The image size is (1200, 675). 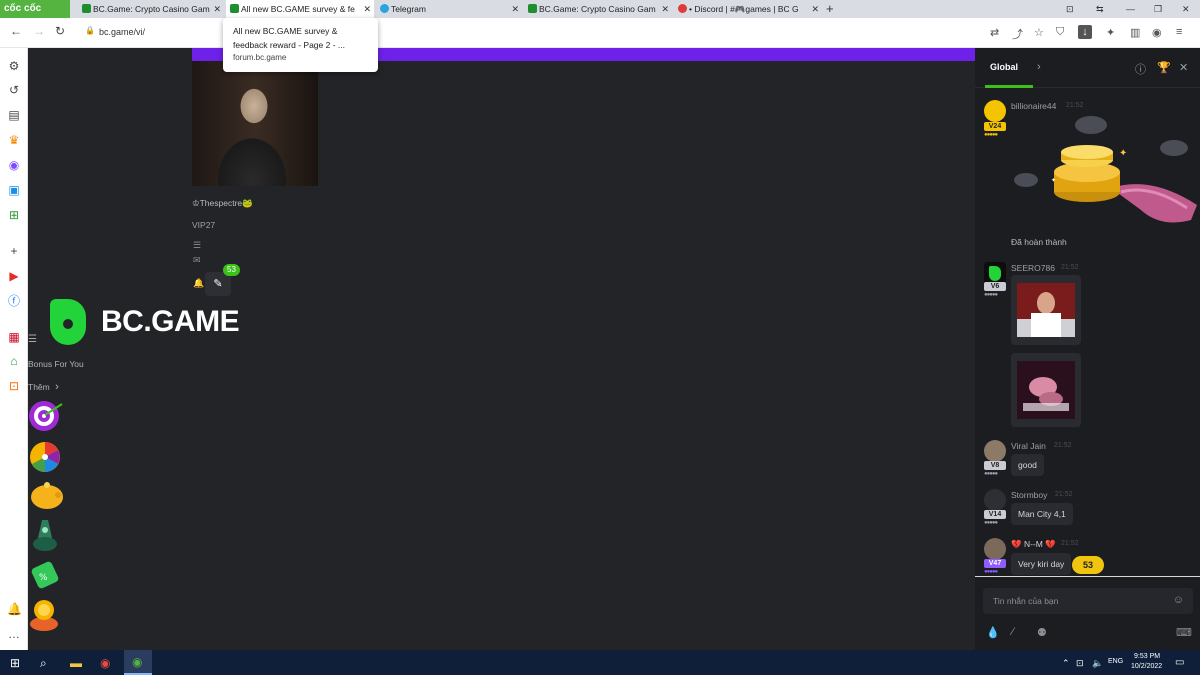 I want to click on forward-arrow-icon: →, so click(x=39, y=31).